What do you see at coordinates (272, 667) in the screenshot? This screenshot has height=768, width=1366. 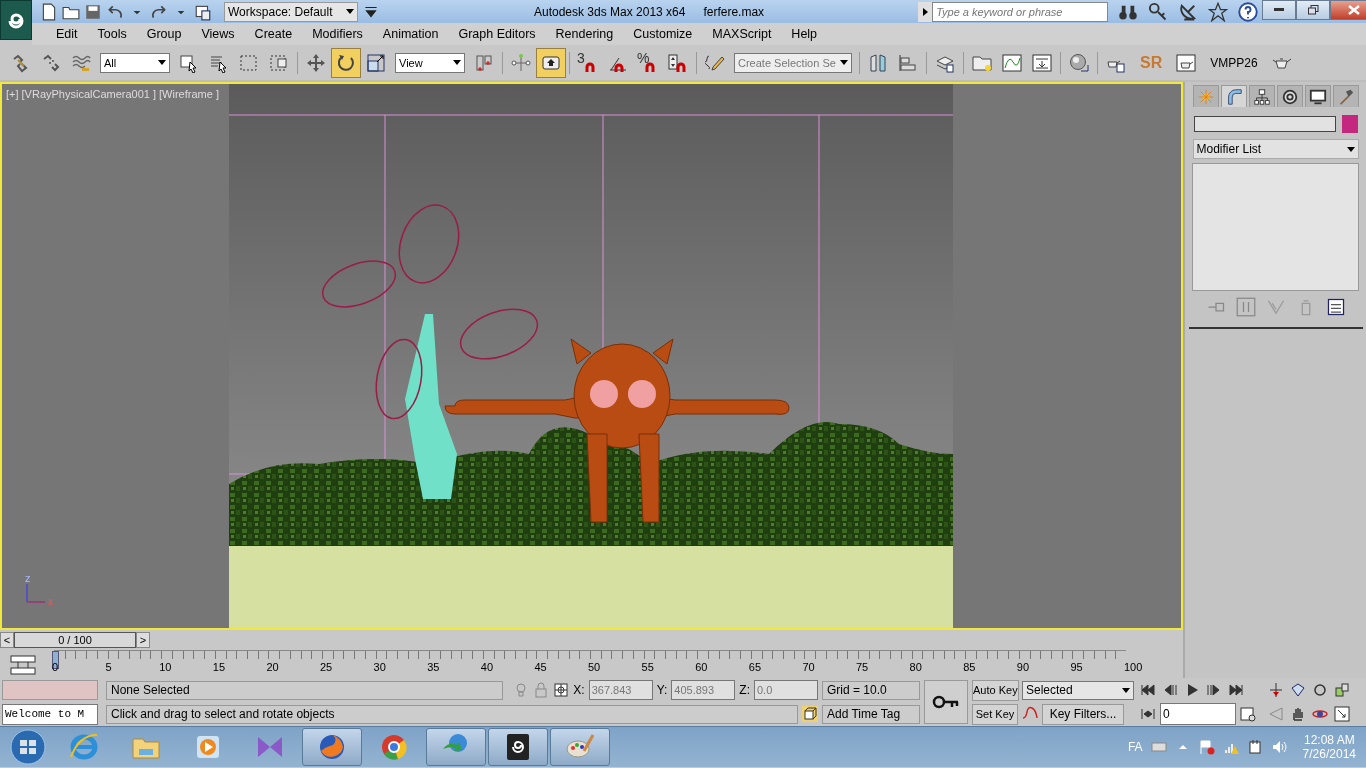 I see `frame-number: 20` at bounding box center [272, 667].